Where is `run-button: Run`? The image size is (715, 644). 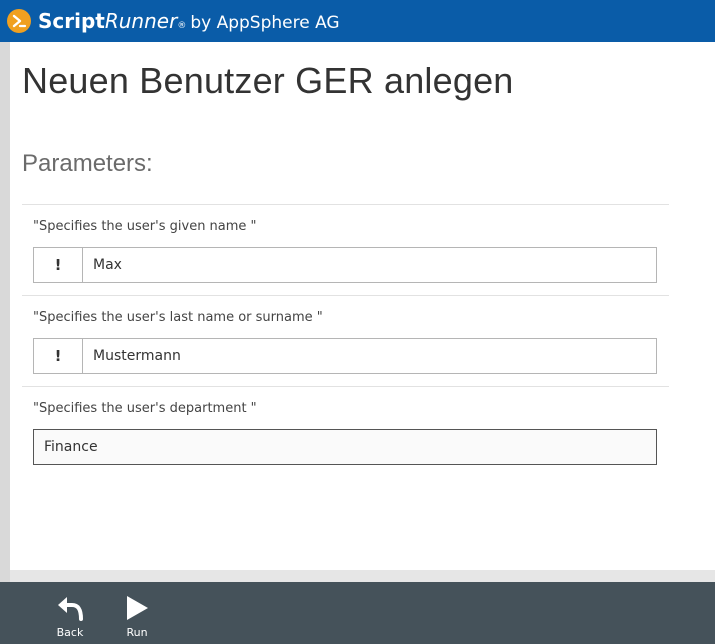 run-button: Run is located at coordinates (137, 613).